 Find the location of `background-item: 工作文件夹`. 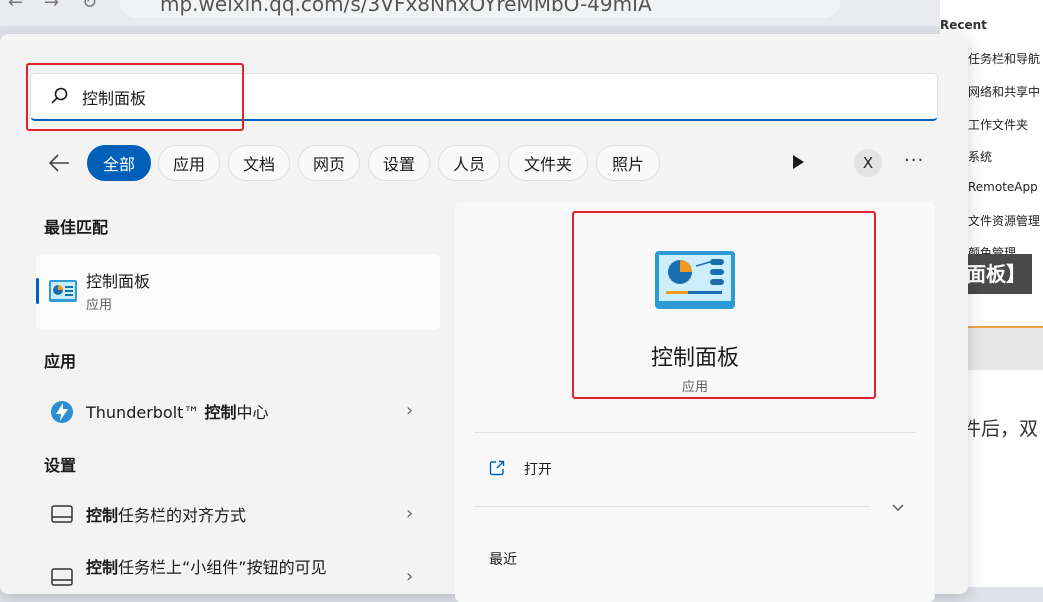

background-item: 工作文件夹 is located at coordinates (998, 125).